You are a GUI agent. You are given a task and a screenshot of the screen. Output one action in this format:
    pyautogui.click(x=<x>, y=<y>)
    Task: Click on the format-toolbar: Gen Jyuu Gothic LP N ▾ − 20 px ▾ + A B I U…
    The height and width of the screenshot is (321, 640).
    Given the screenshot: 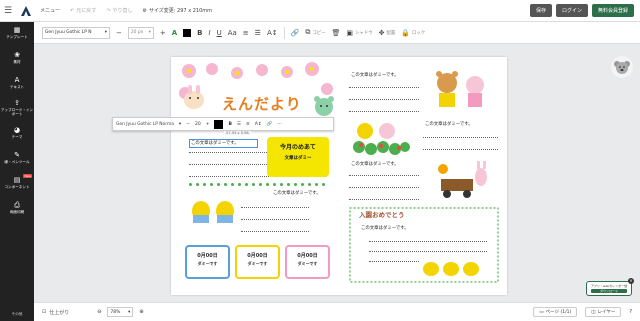 What is the action you would take?
    pyautogui.click(x=337, y=33)
    